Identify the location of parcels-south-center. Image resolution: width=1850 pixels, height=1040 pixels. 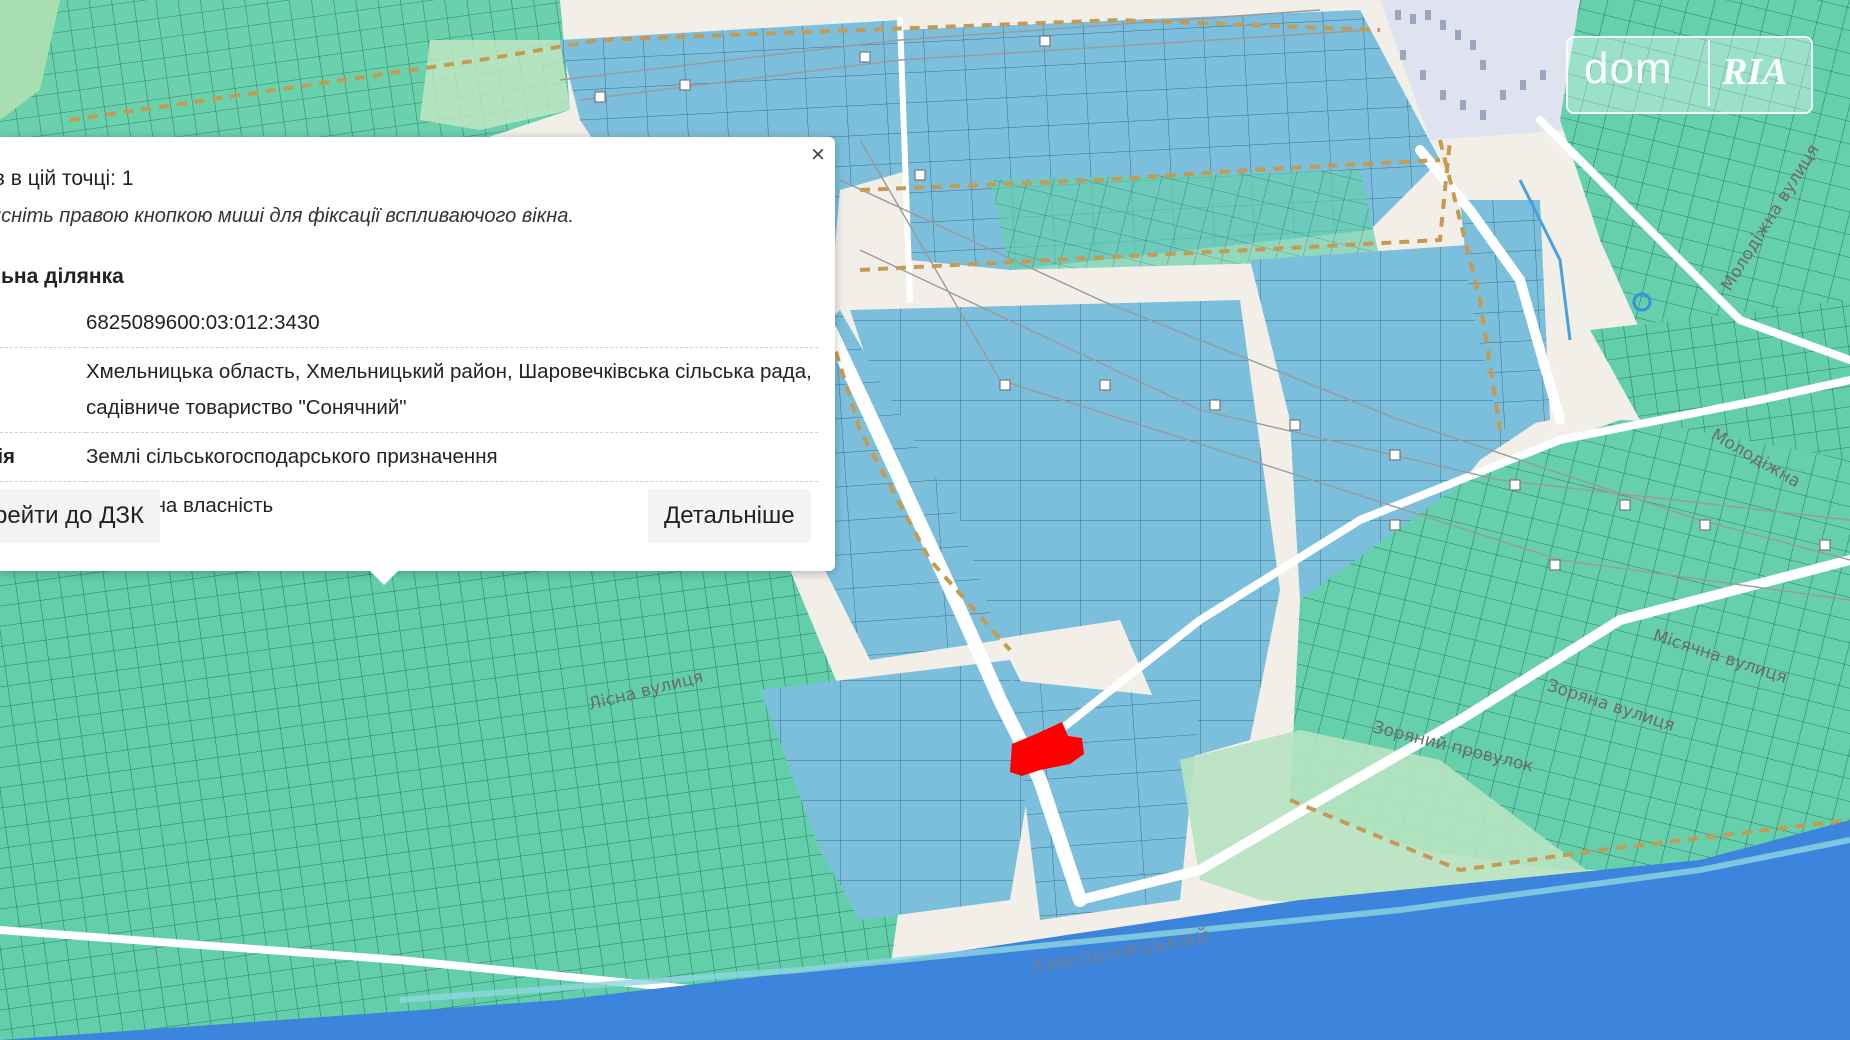
(1105, 800).